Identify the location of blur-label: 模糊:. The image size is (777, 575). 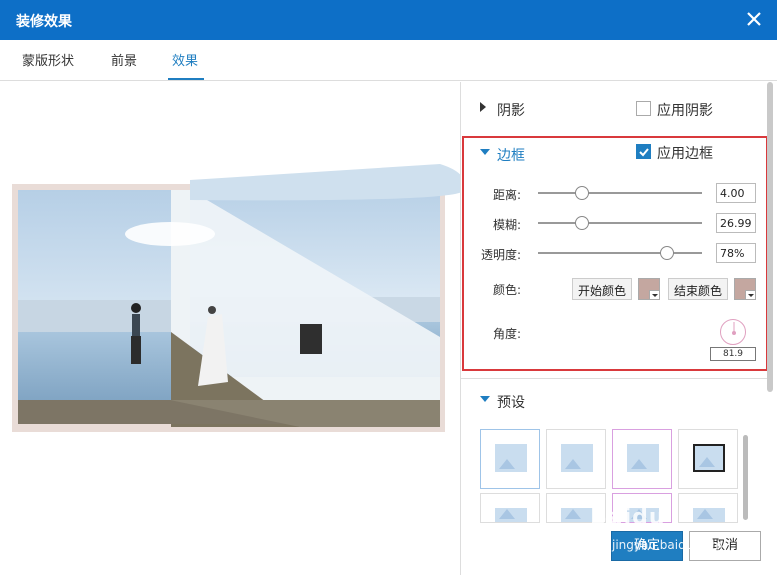
(507, 225).